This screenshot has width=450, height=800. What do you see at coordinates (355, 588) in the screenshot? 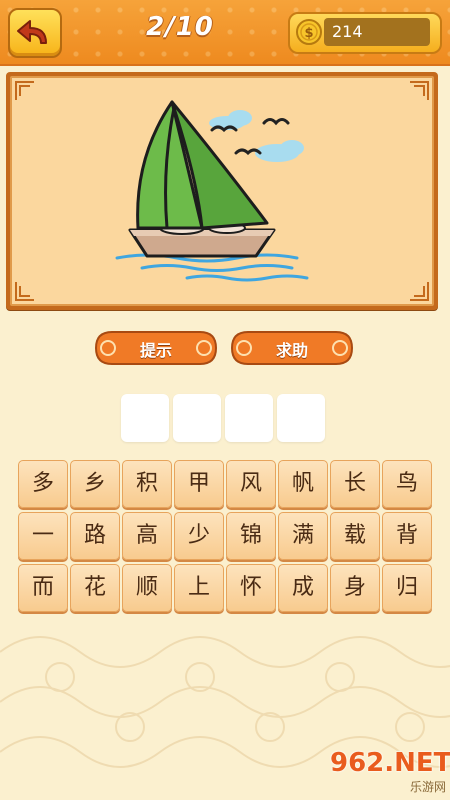
I see `char-tile: 身` at bounding box center [355, 588].